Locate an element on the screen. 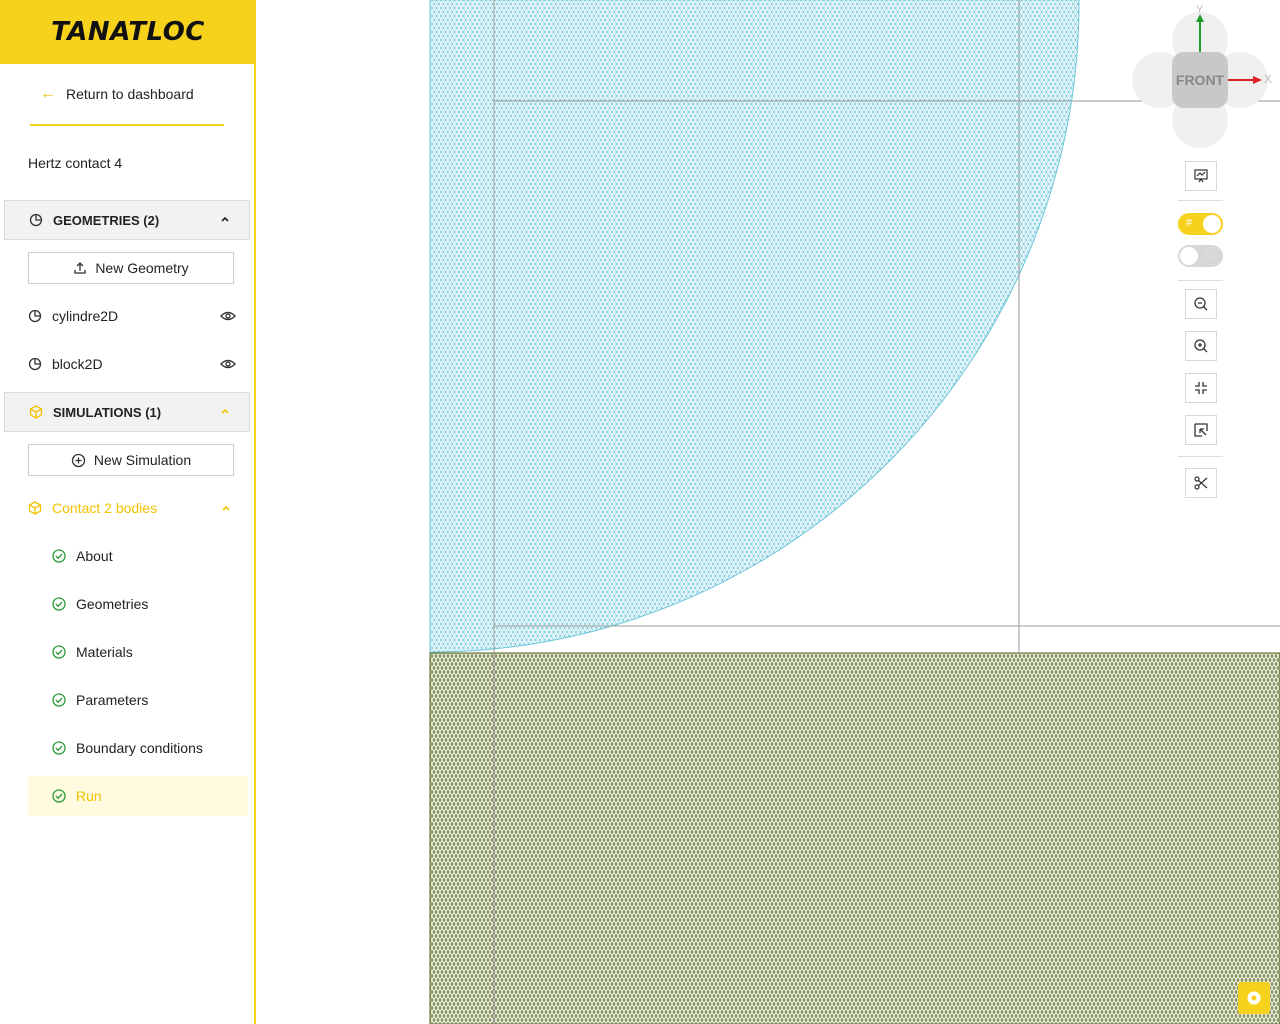  cut-plane-button is located at coordinates (1201, 483).